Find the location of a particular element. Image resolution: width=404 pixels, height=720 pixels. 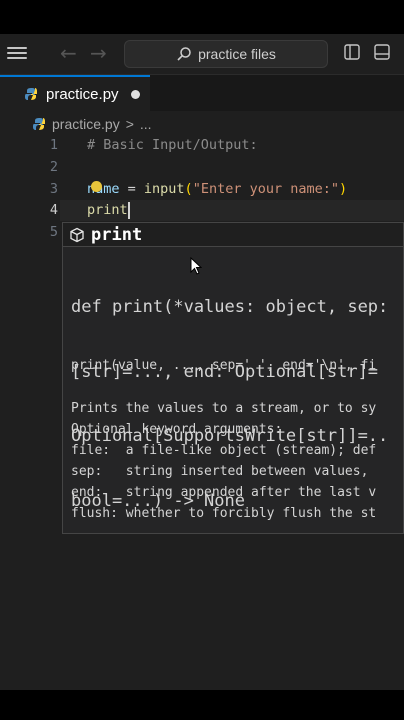

usage-line: print(value, ..., sep=' ', end='\n', fi is located at coordinates (224, 365).